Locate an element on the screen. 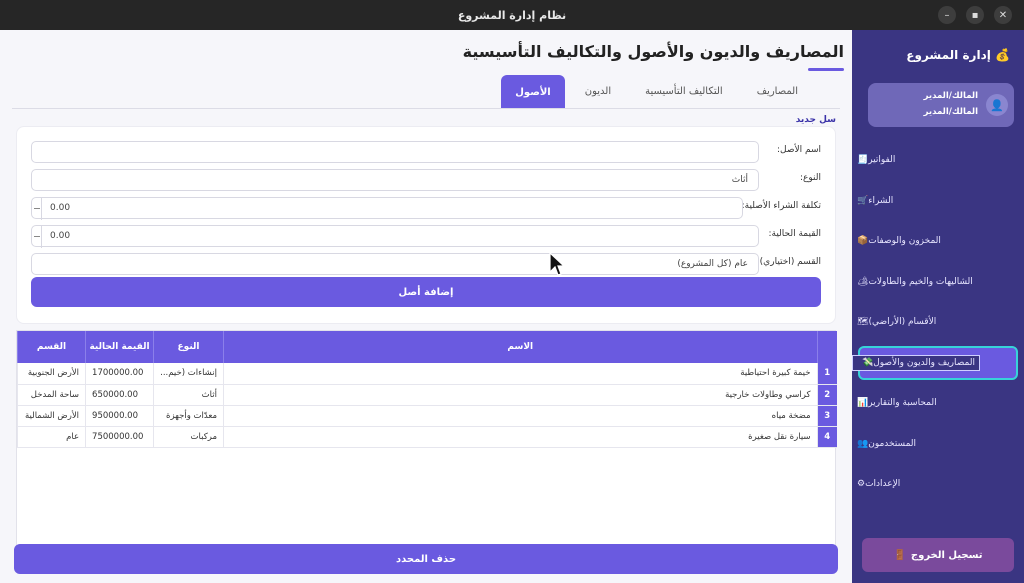  sidebar-item-inventory: 📦 المخزون والوصفات is located at coordinates (938, 241).